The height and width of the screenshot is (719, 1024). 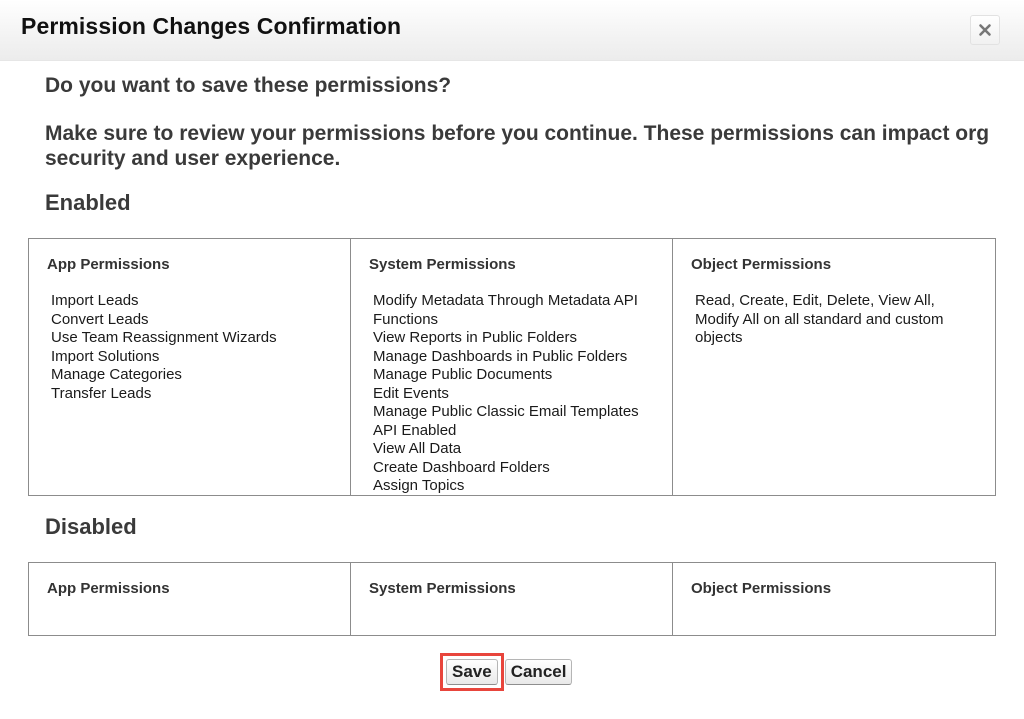 I want to click on list-item: Manage Categories, so click(x=116, y=374).